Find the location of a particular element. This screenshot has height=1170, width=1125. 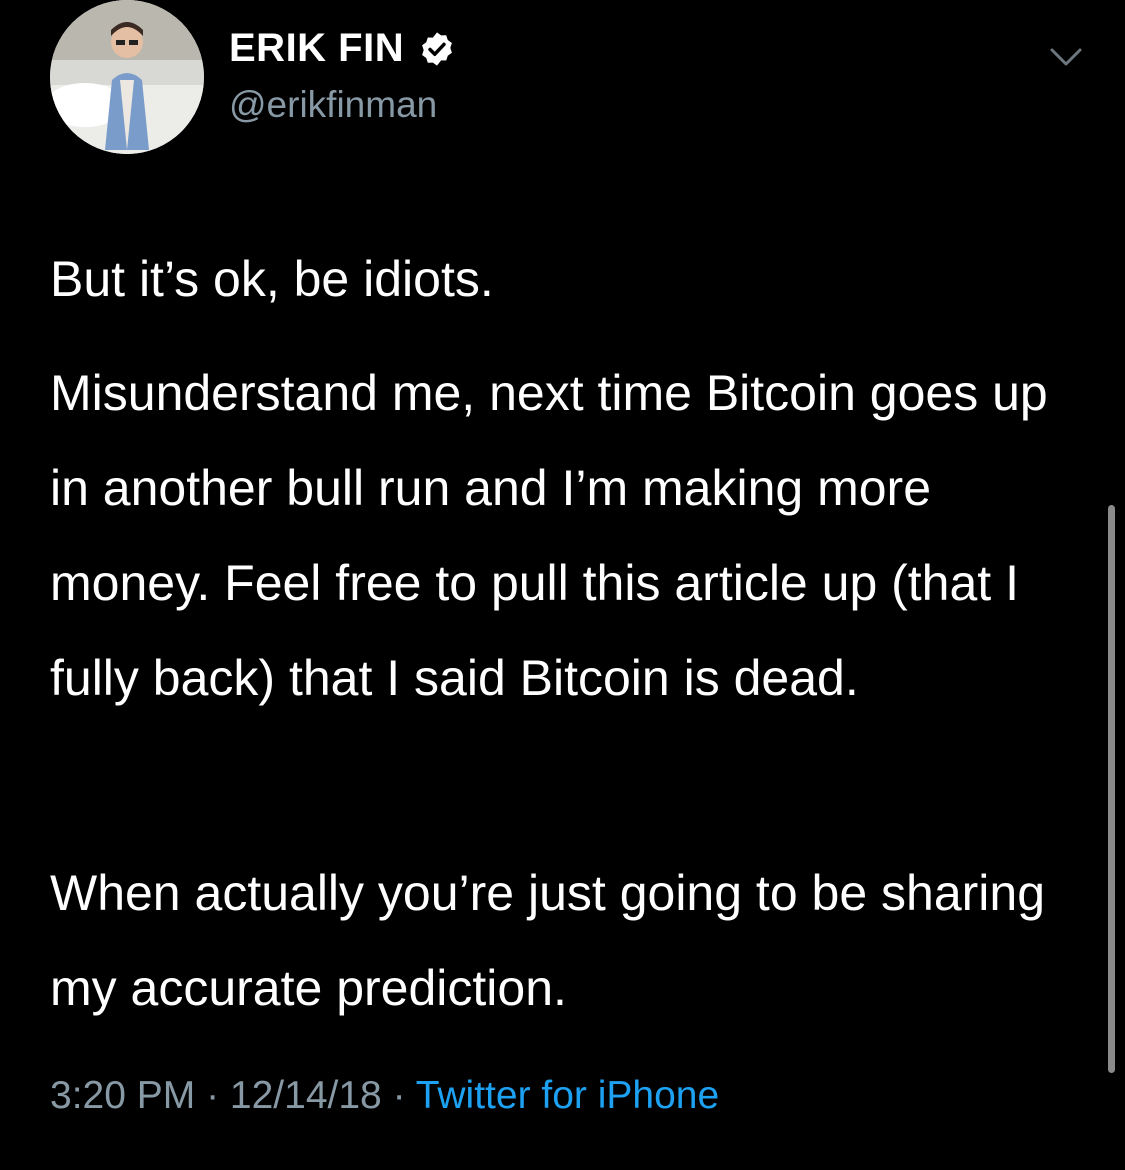

scrollbar is located at coordinates (1111, 789).